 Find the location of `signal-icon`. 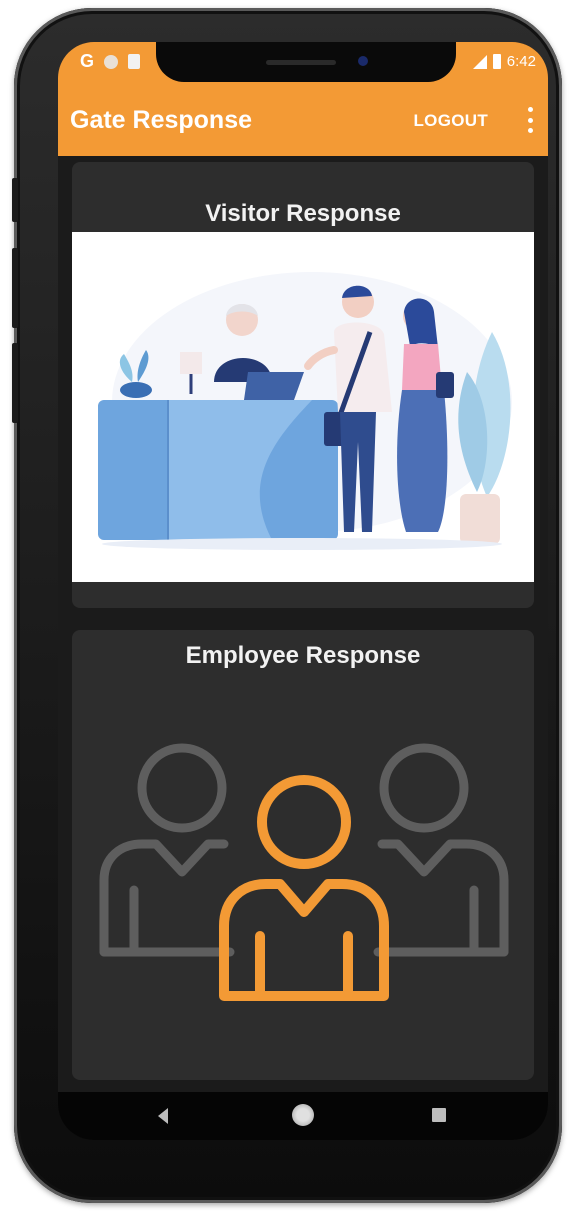

signal-icon is located at coordinates (479, 61).